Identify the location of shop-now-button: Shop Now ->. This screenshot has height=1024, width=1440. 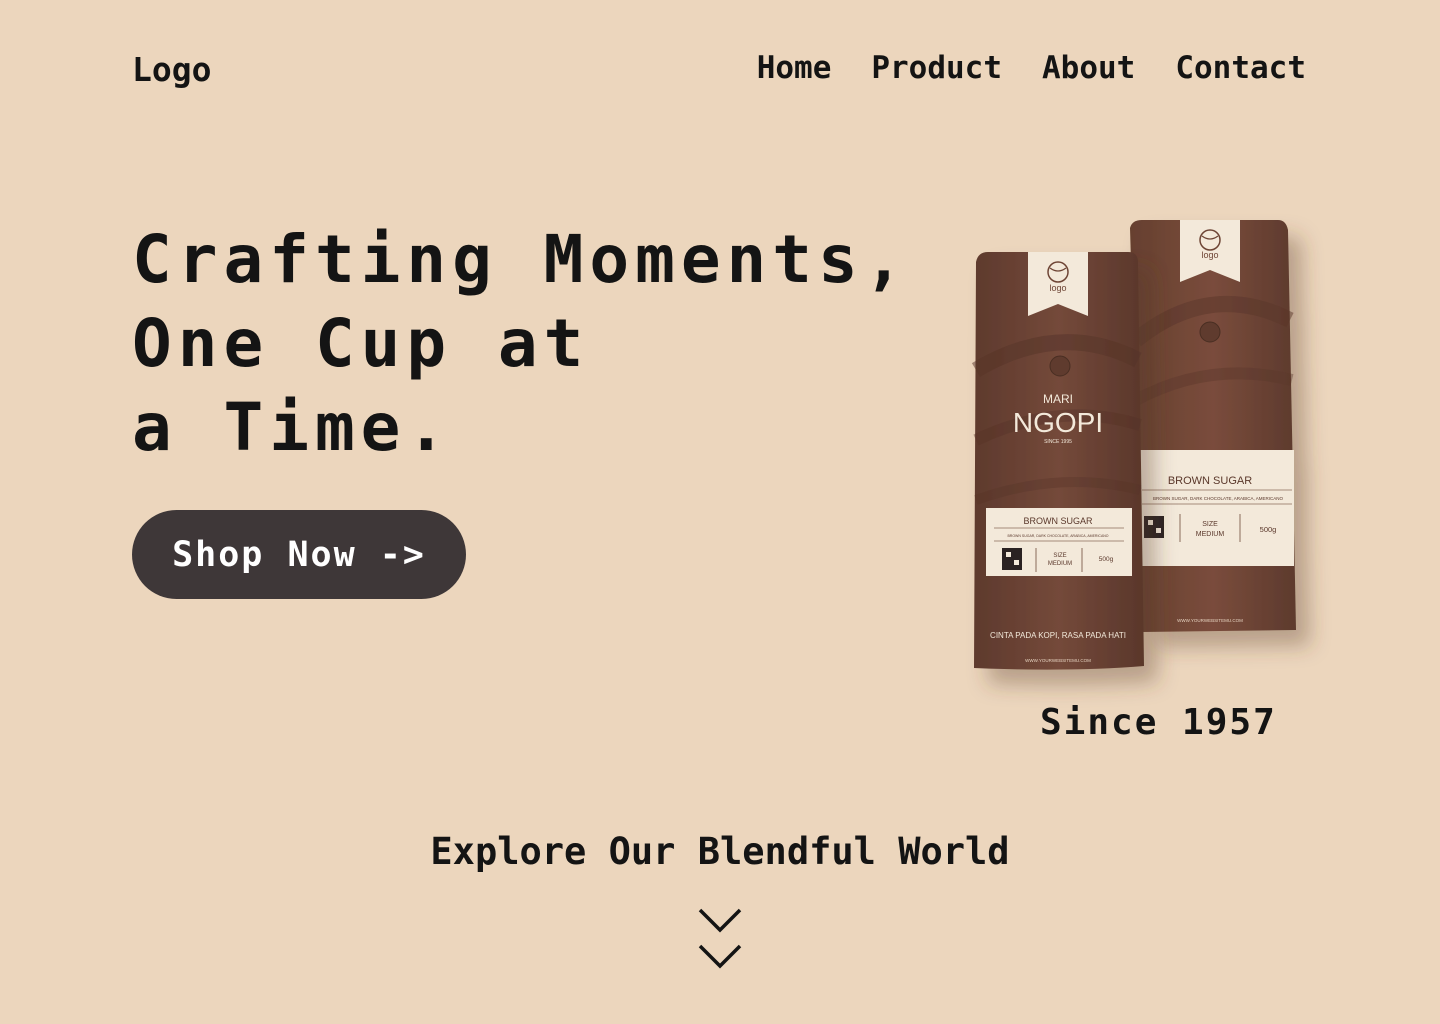
(299, 554).